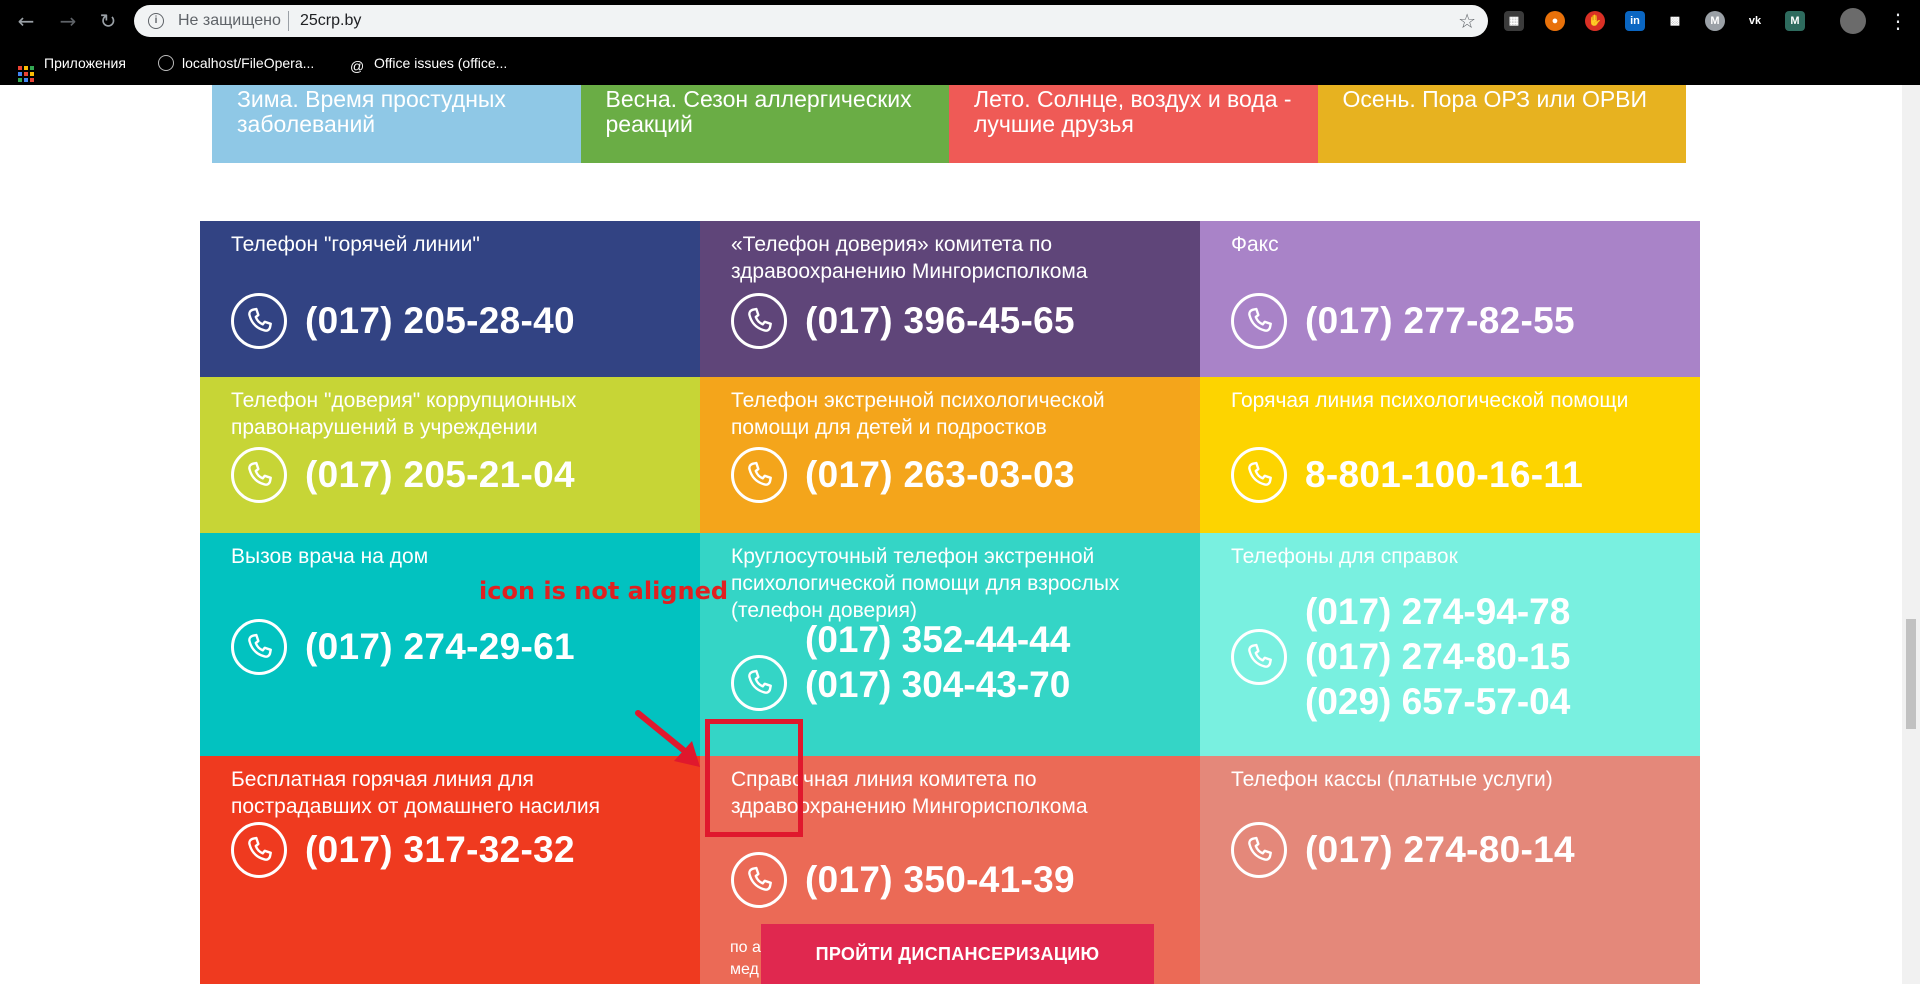  I want to click on extension-dark-icon: ▩, so click(1675, 21).